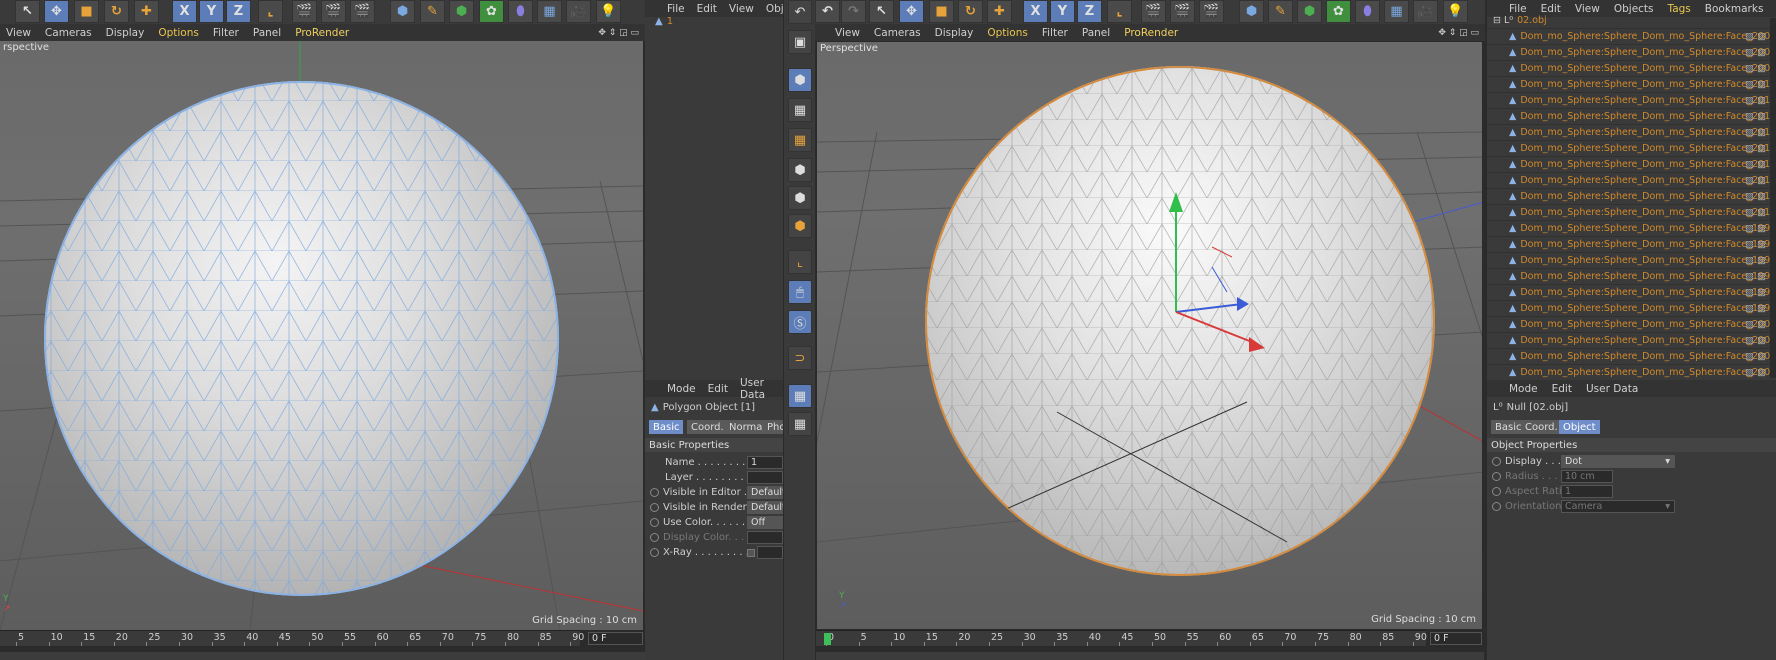 This screenshot has width=1776, height=660. I want to click on display-select: Dot ▾, so click(1618, 461).